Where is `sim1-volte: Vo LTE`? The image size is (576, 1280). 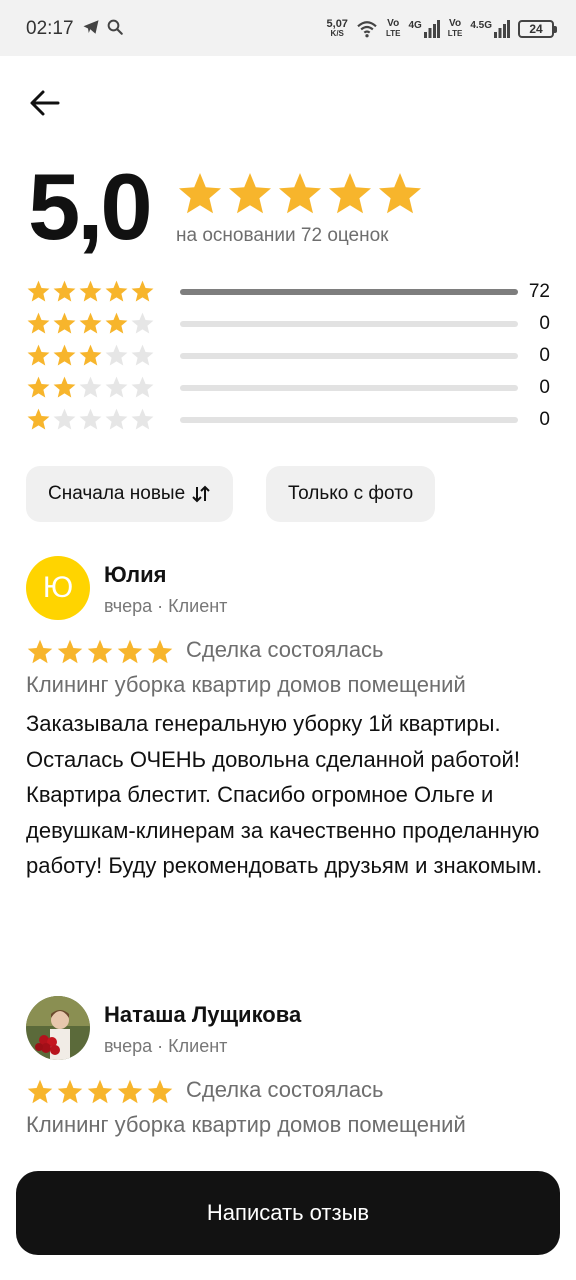 sim1-volte: Vo LTE is located at coordinates (393, 28).